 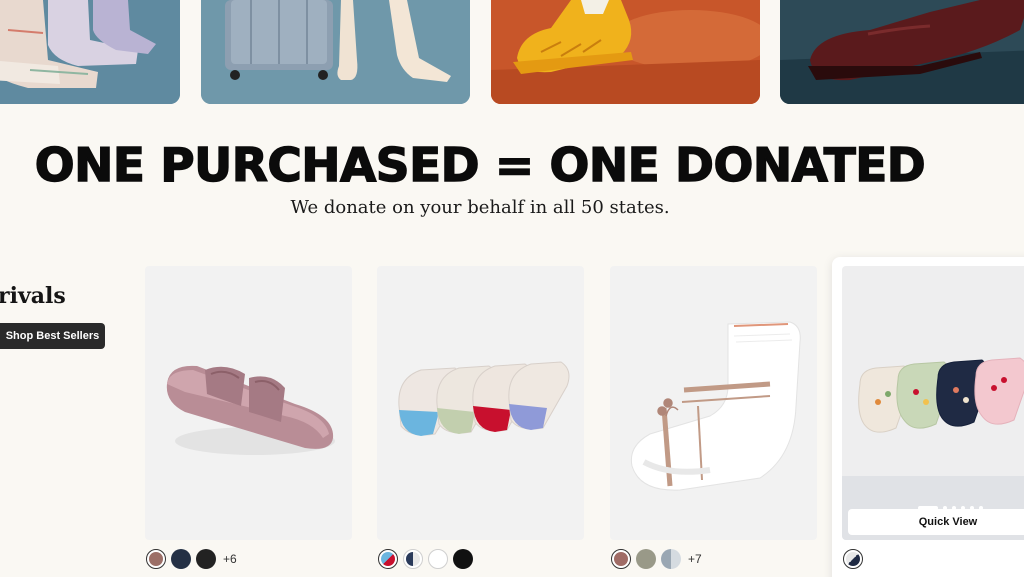 What do you see at coordinates (713, 403) in the screenshot?
I see `white-ankle-sock-image` at bounding box center [713, 403].